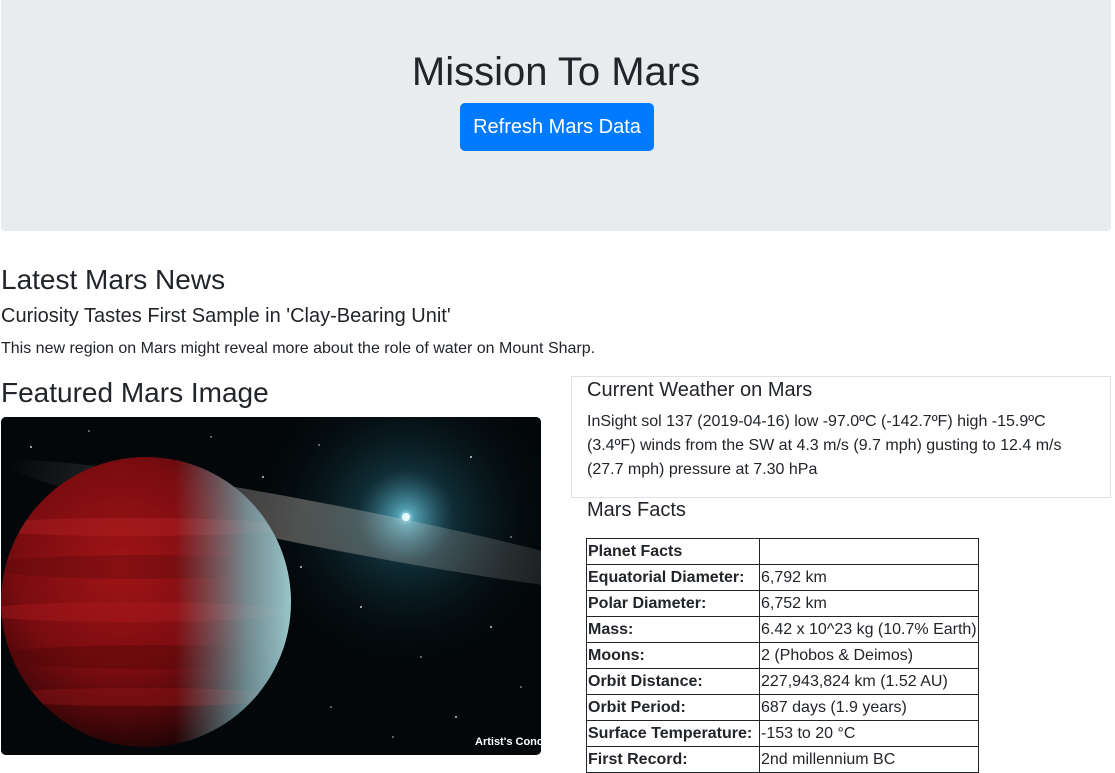 This screenshot has width=1115, height=773. Describe the element at coordinates (869, 681) in the screenshot. I see `fact-value: 227,943,824 km (1.52 AU)` at that location.